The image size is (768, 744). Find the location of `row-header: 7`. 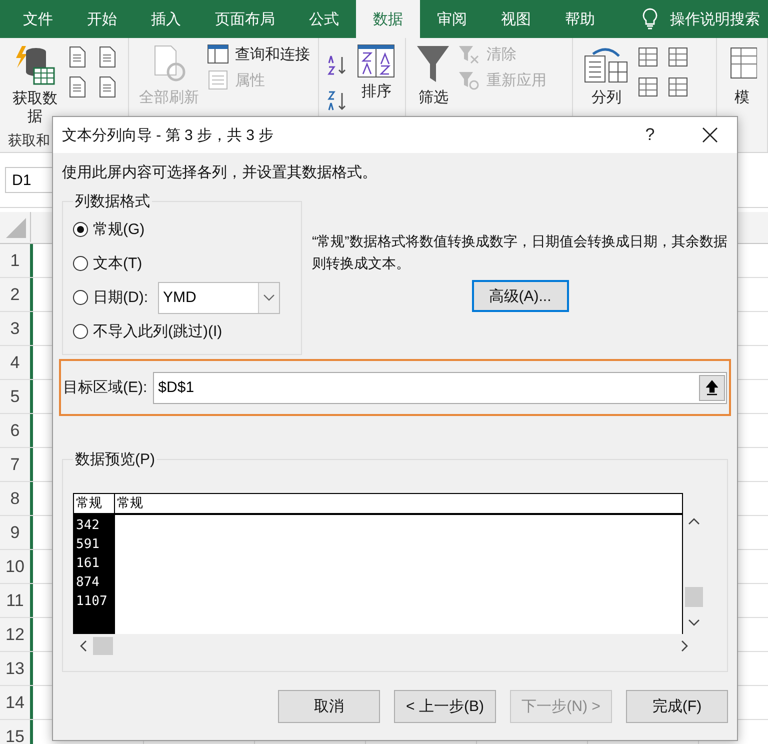

row-header: 7 is located at coordinates (16, 464).